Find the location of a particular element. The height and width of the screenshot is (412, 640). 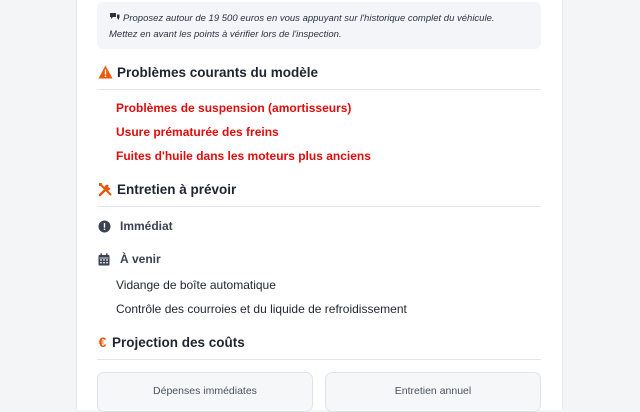

calendar-icon is located at coordinates (104, 259).